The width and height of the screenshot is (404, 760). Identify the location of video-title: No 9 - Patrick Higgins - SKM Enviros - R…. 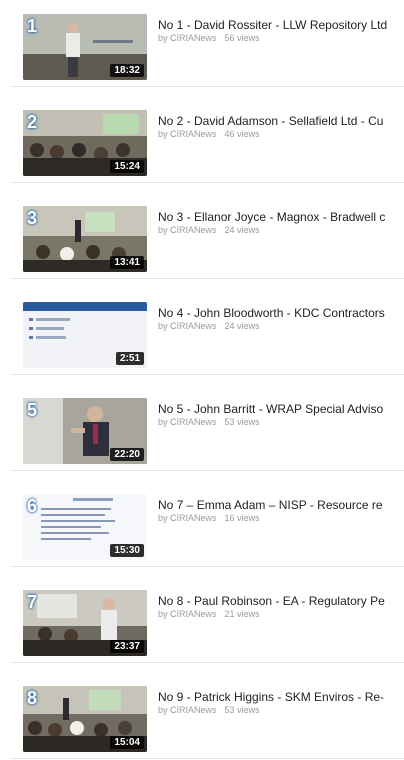
(281, 697).